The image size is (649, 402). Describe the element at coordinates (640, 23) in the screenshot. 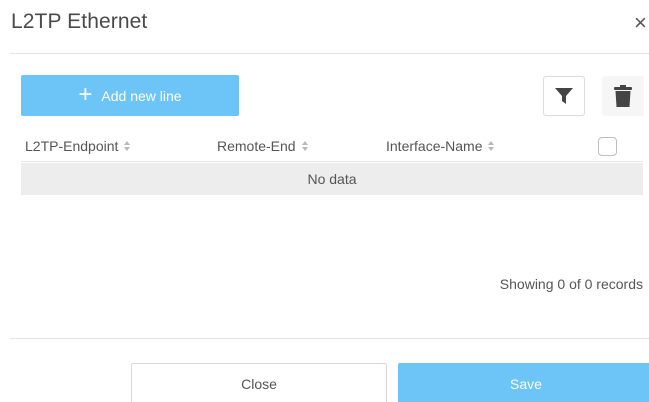

I see `close-icon: ×` at that location.